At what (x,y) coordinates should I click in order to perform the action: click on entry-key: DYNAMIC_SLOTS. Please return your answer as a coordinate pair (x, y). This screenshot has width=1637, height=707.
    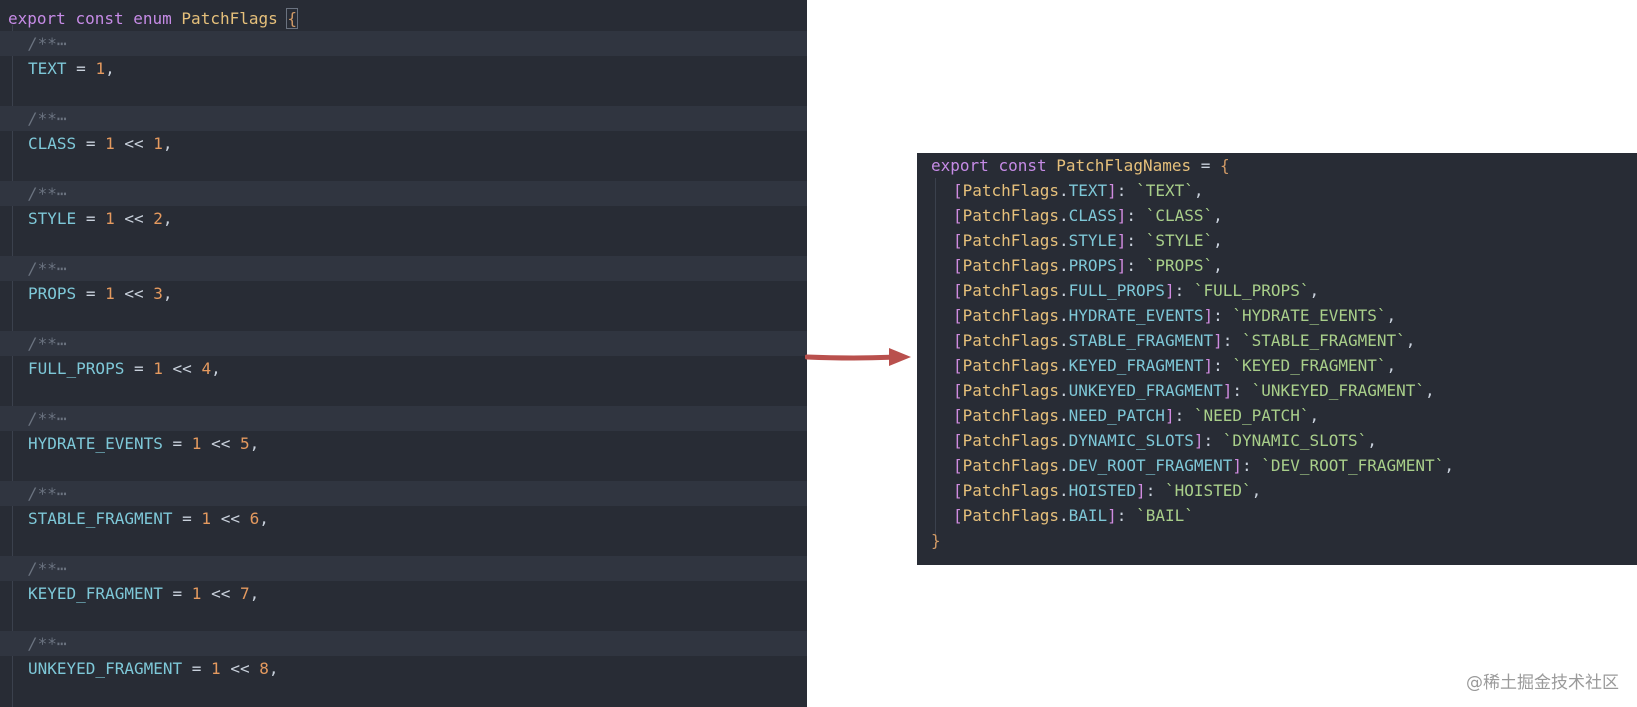
    Looking at the image, I should click on (1131, 440).